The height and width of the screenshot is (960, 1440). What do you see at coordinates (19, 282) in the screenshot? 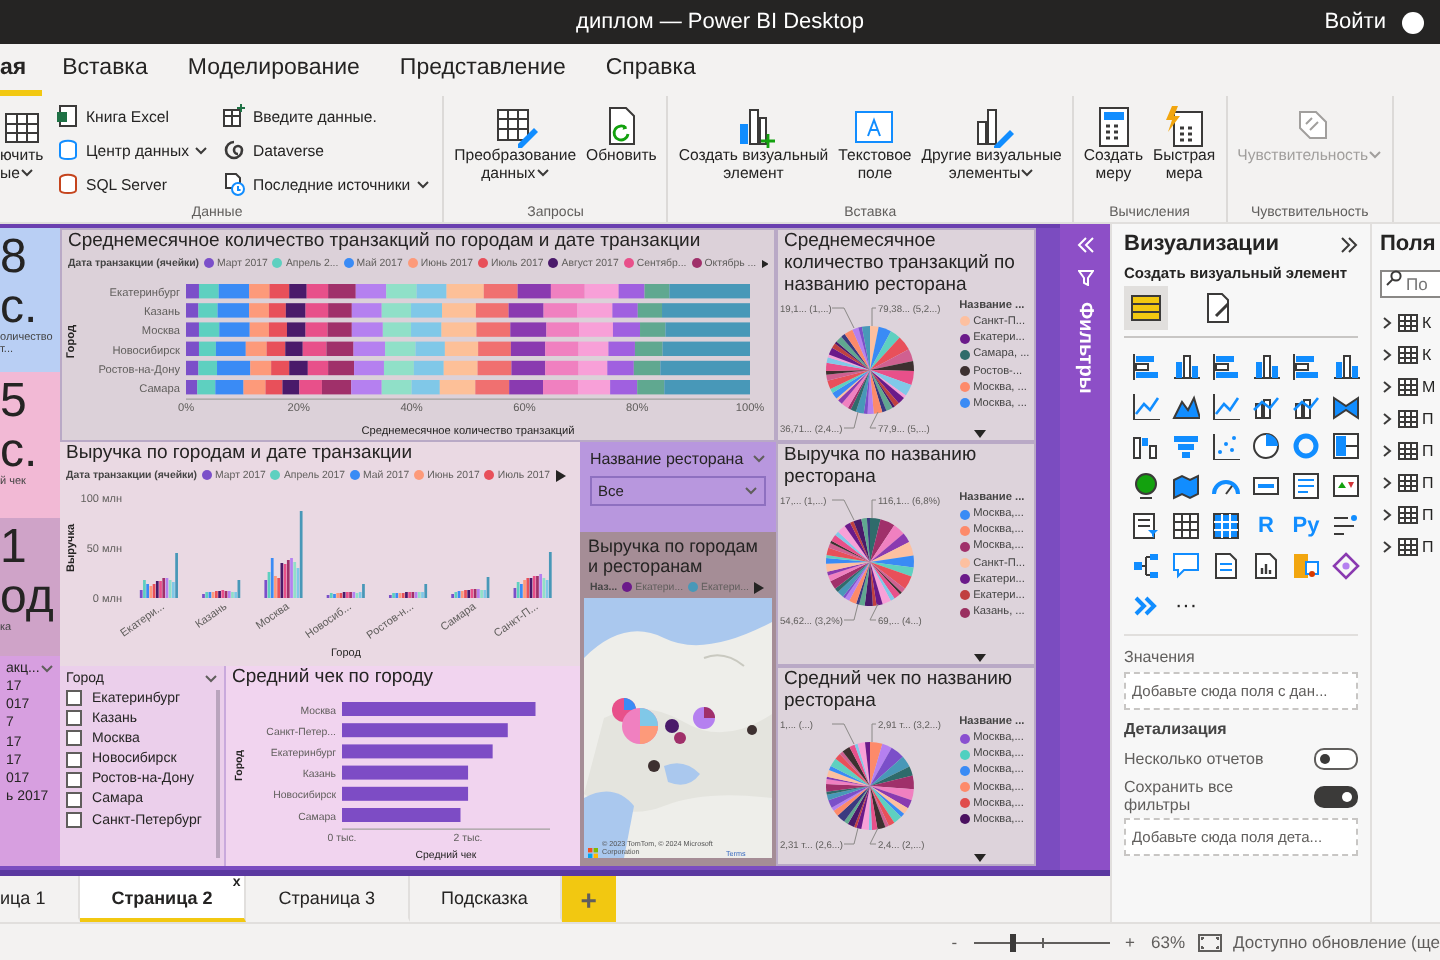
I see `kpi-value: 8 с.` at bounding box center [19, 282].